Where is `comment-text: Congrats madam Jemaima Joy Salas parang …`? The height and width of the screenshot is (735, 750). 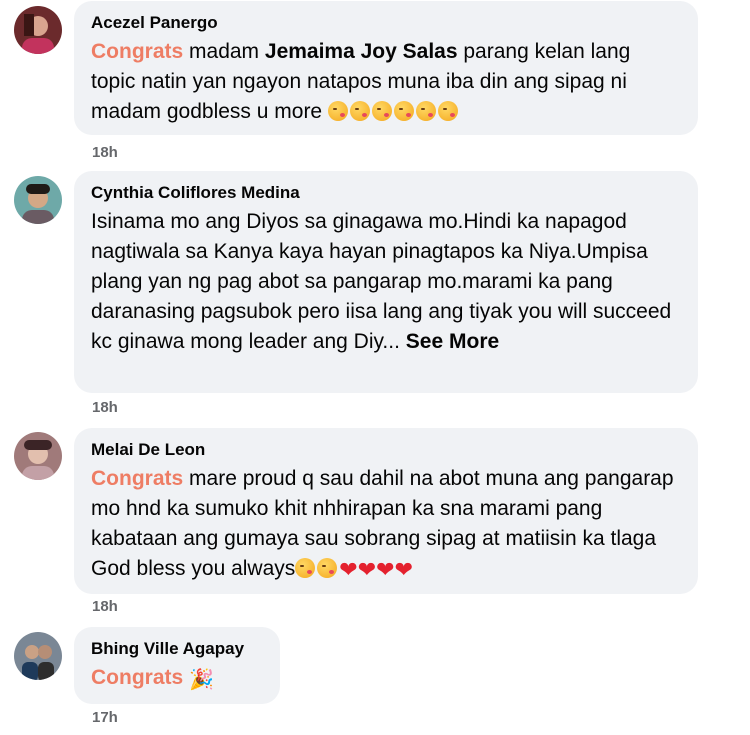
comment-text: Congrats madam Jemaima Joy Salas parang … is located at coordinates (361, 81).